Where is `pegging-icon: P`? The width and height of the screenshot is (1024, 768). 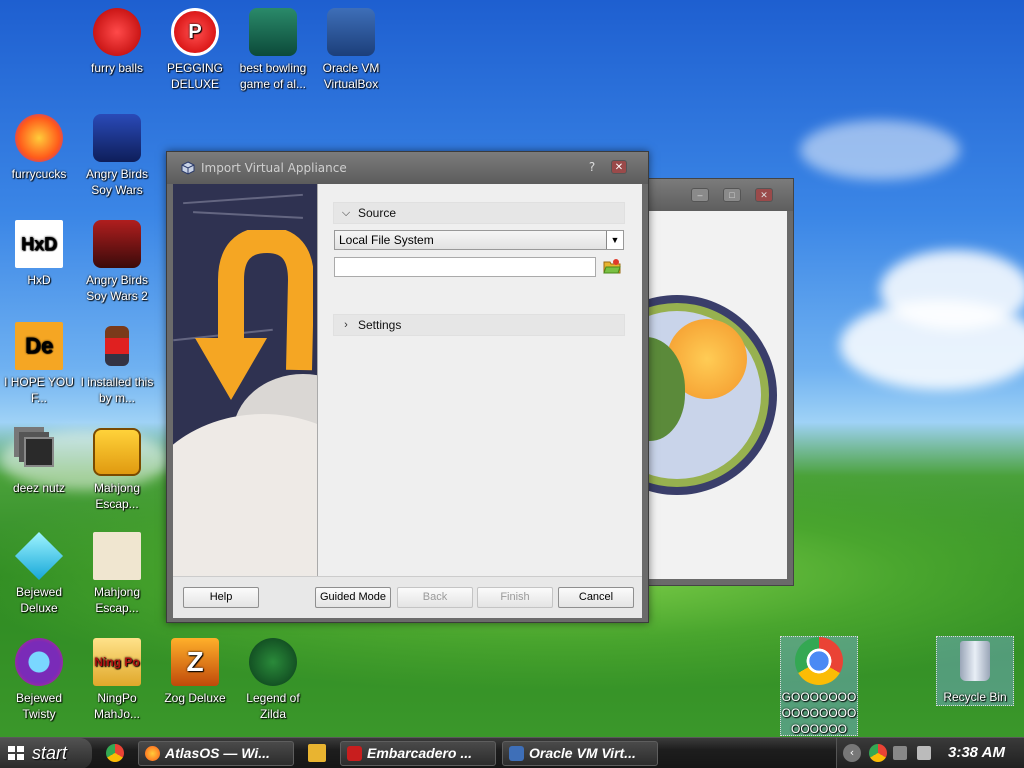 pegging-icon: P is located at coordinates (195, 32).